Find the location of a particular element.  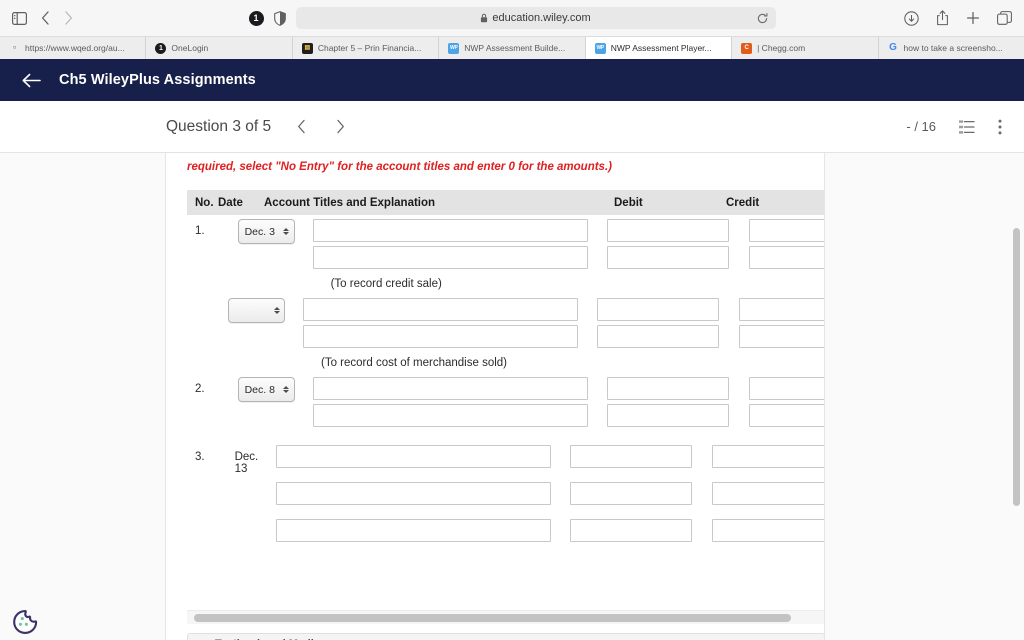

textbook-and-media-section: Textbook and Media is located at coordinates (505, 636).